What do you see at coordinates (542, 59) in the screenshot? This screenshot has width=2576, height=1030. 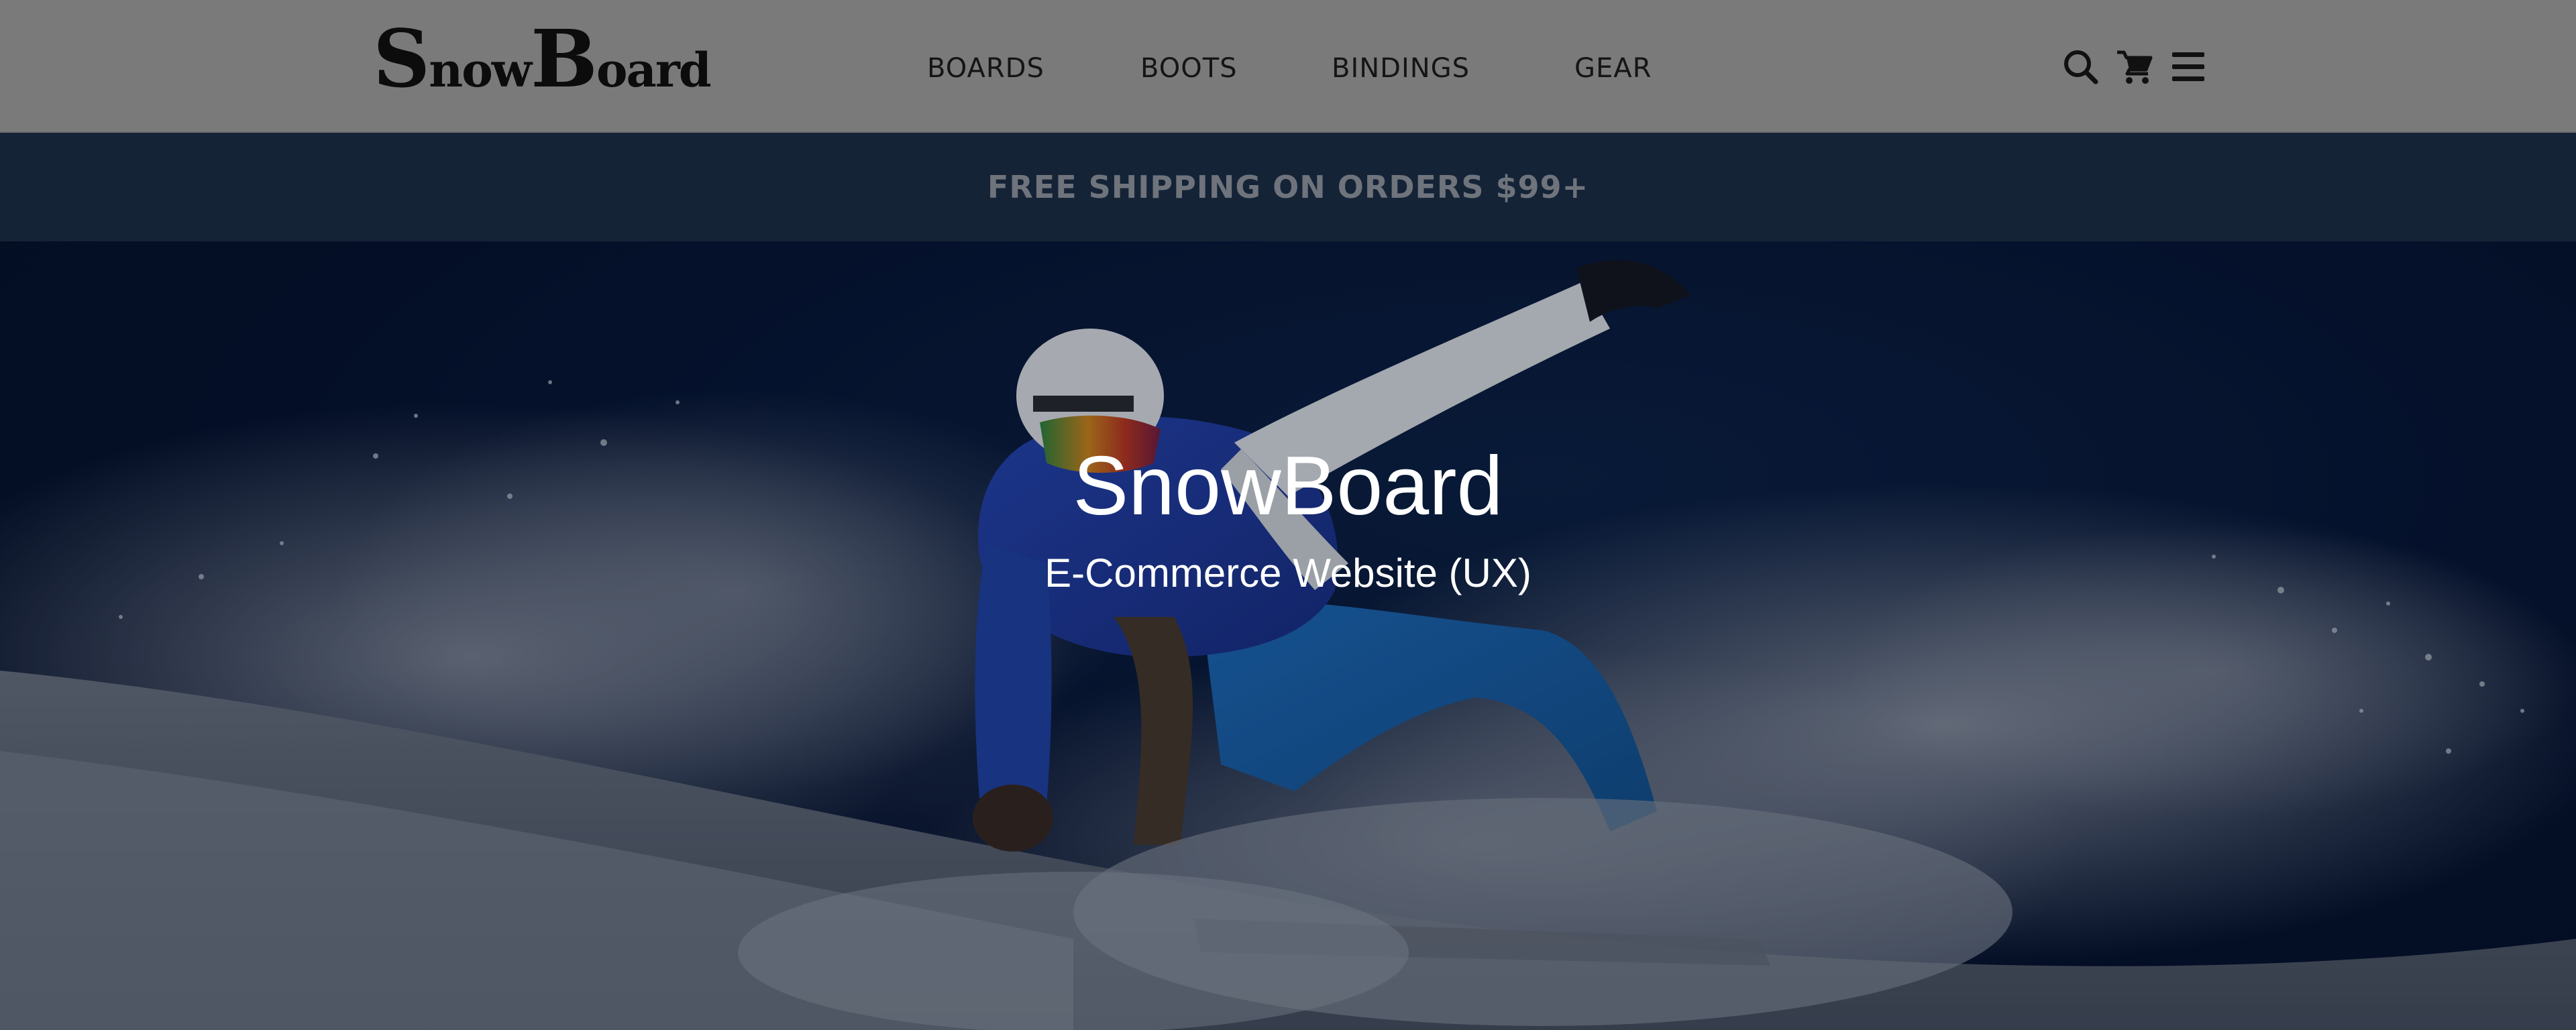 I see `brand-logo: SnowBoard` at bounding box center [542, 59].